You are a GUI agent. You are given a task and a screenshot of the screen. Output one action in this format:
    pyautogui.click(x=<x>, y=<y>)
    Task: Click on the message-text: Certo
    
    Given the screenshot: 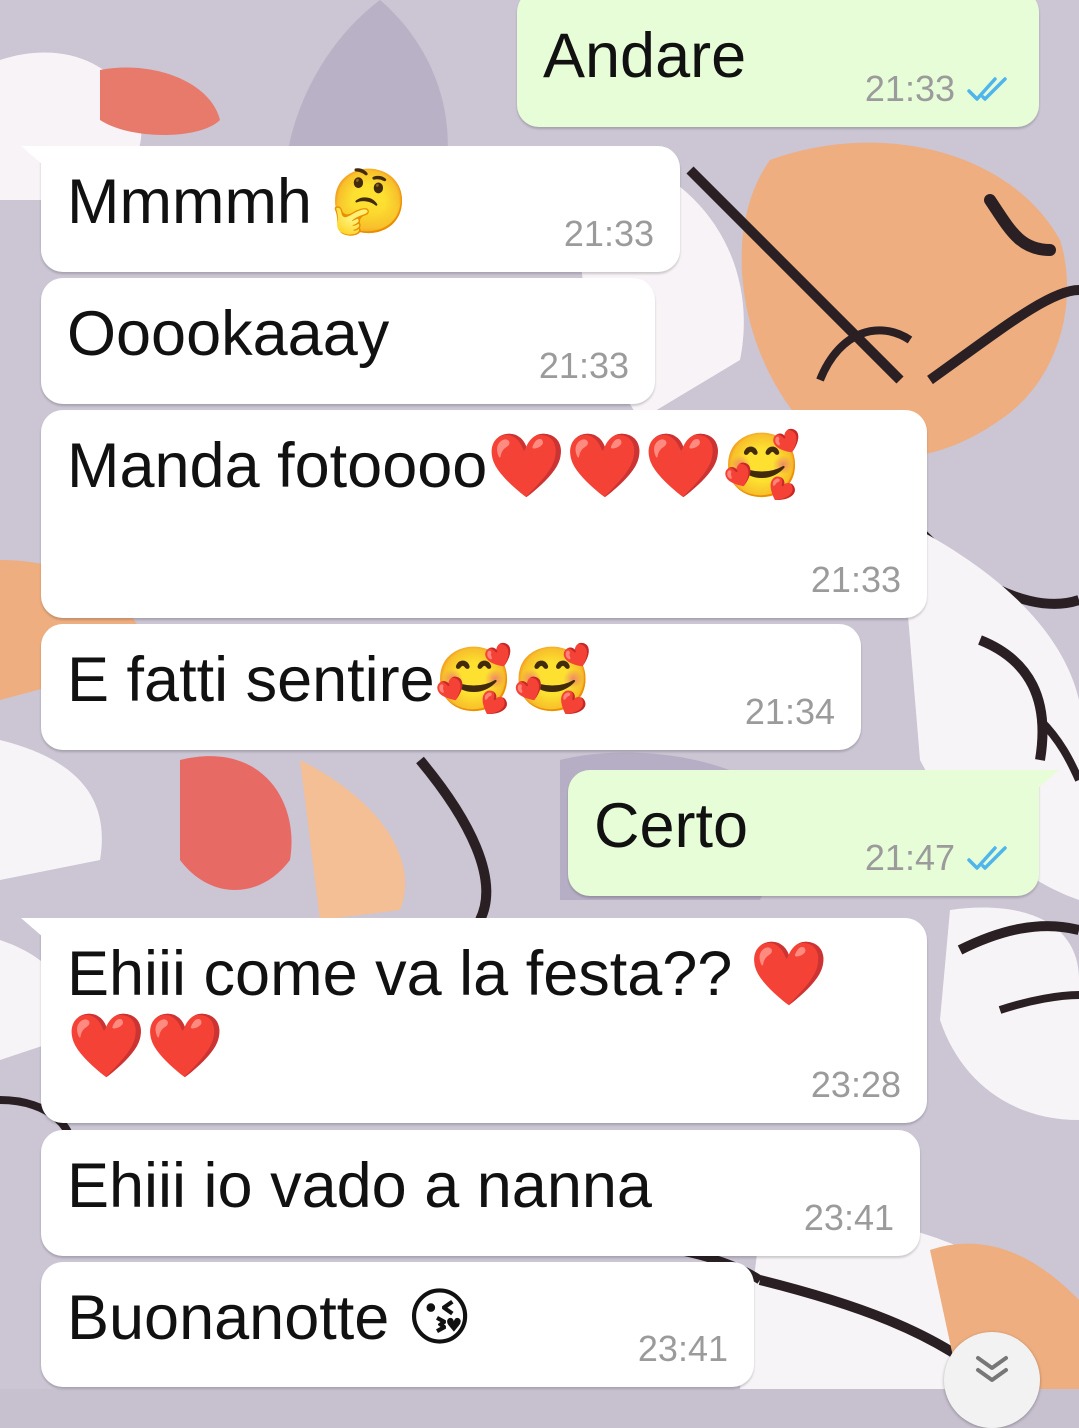 What is the action you would take?
    pyautogui.click(x=671, y=826)
    